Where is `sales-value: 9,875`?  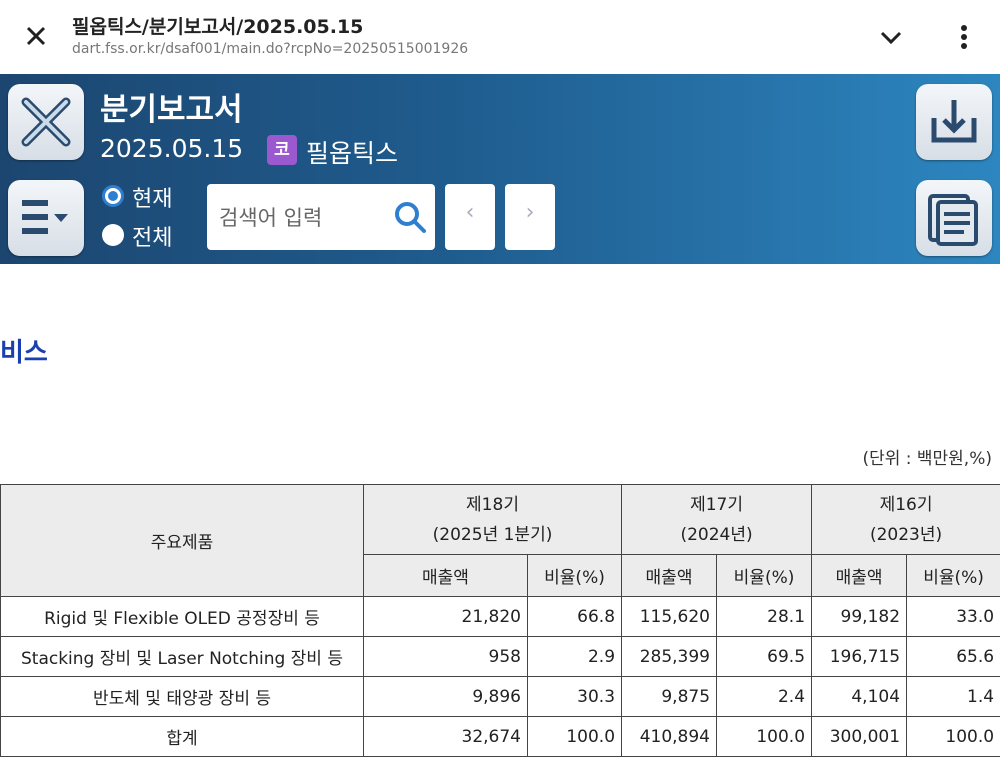
sales-value: 9,875 is located at coordinates (669, 696).